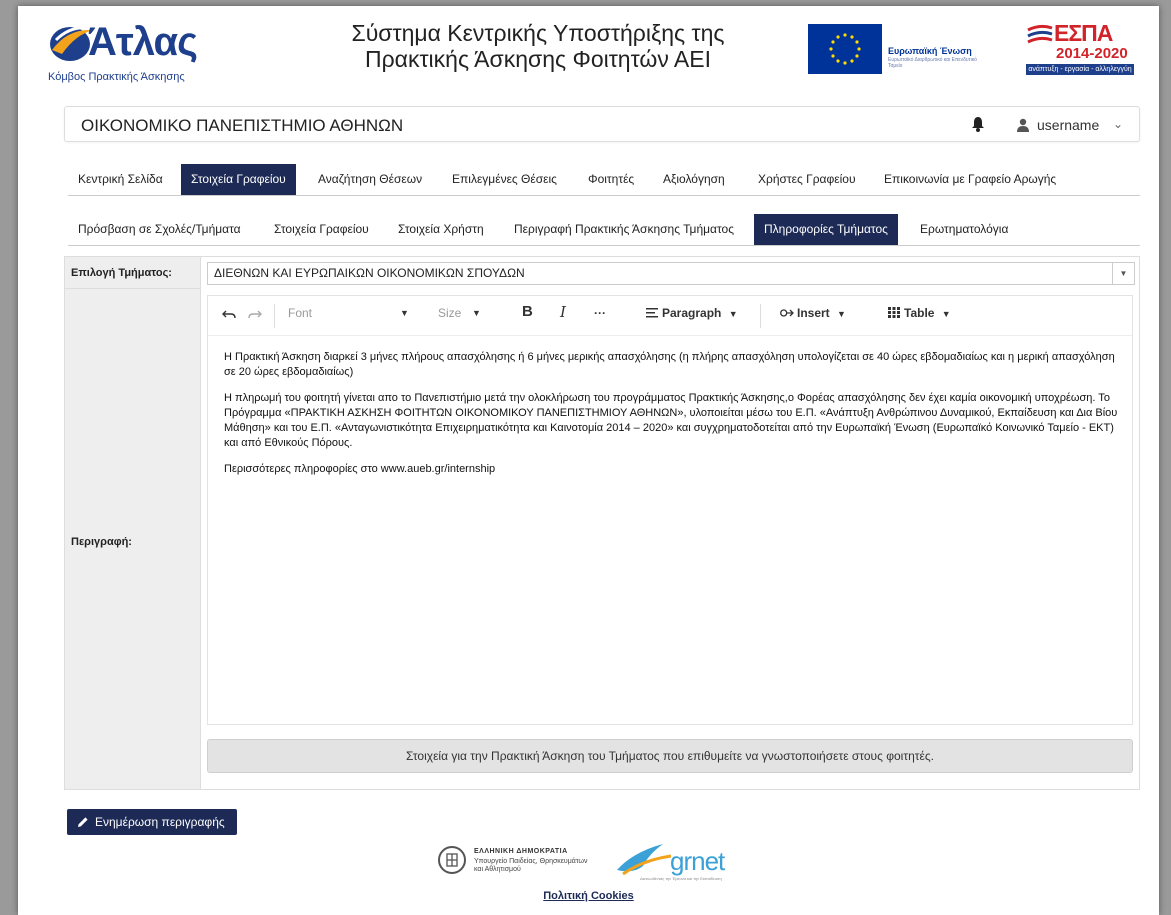  I want to click on gov-title: ΕΛΛΗΝΙΚΗ ΔΗΜΟΚΡΑΤΙΑ, so click(521, 851).